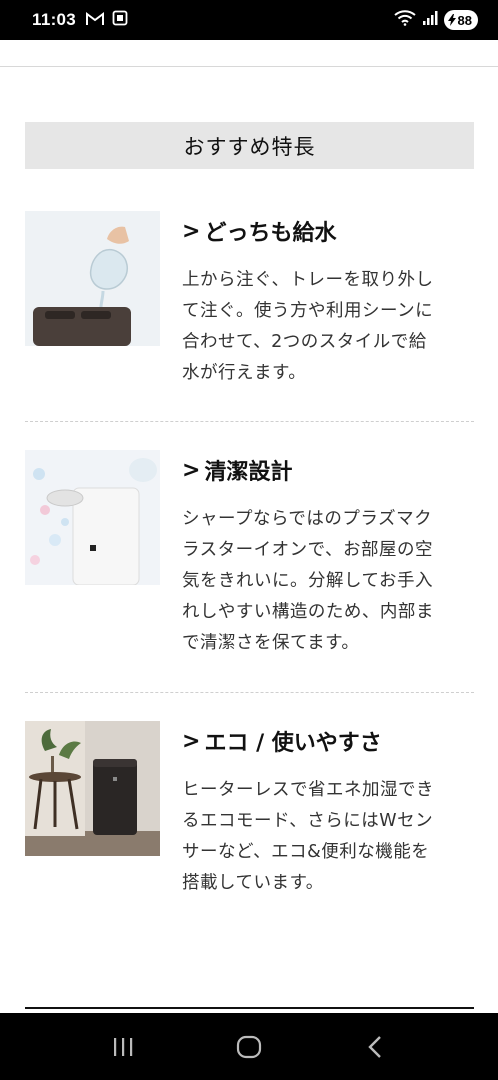  I want to click on feature-title: > どっちも給水, so click(328, 231).